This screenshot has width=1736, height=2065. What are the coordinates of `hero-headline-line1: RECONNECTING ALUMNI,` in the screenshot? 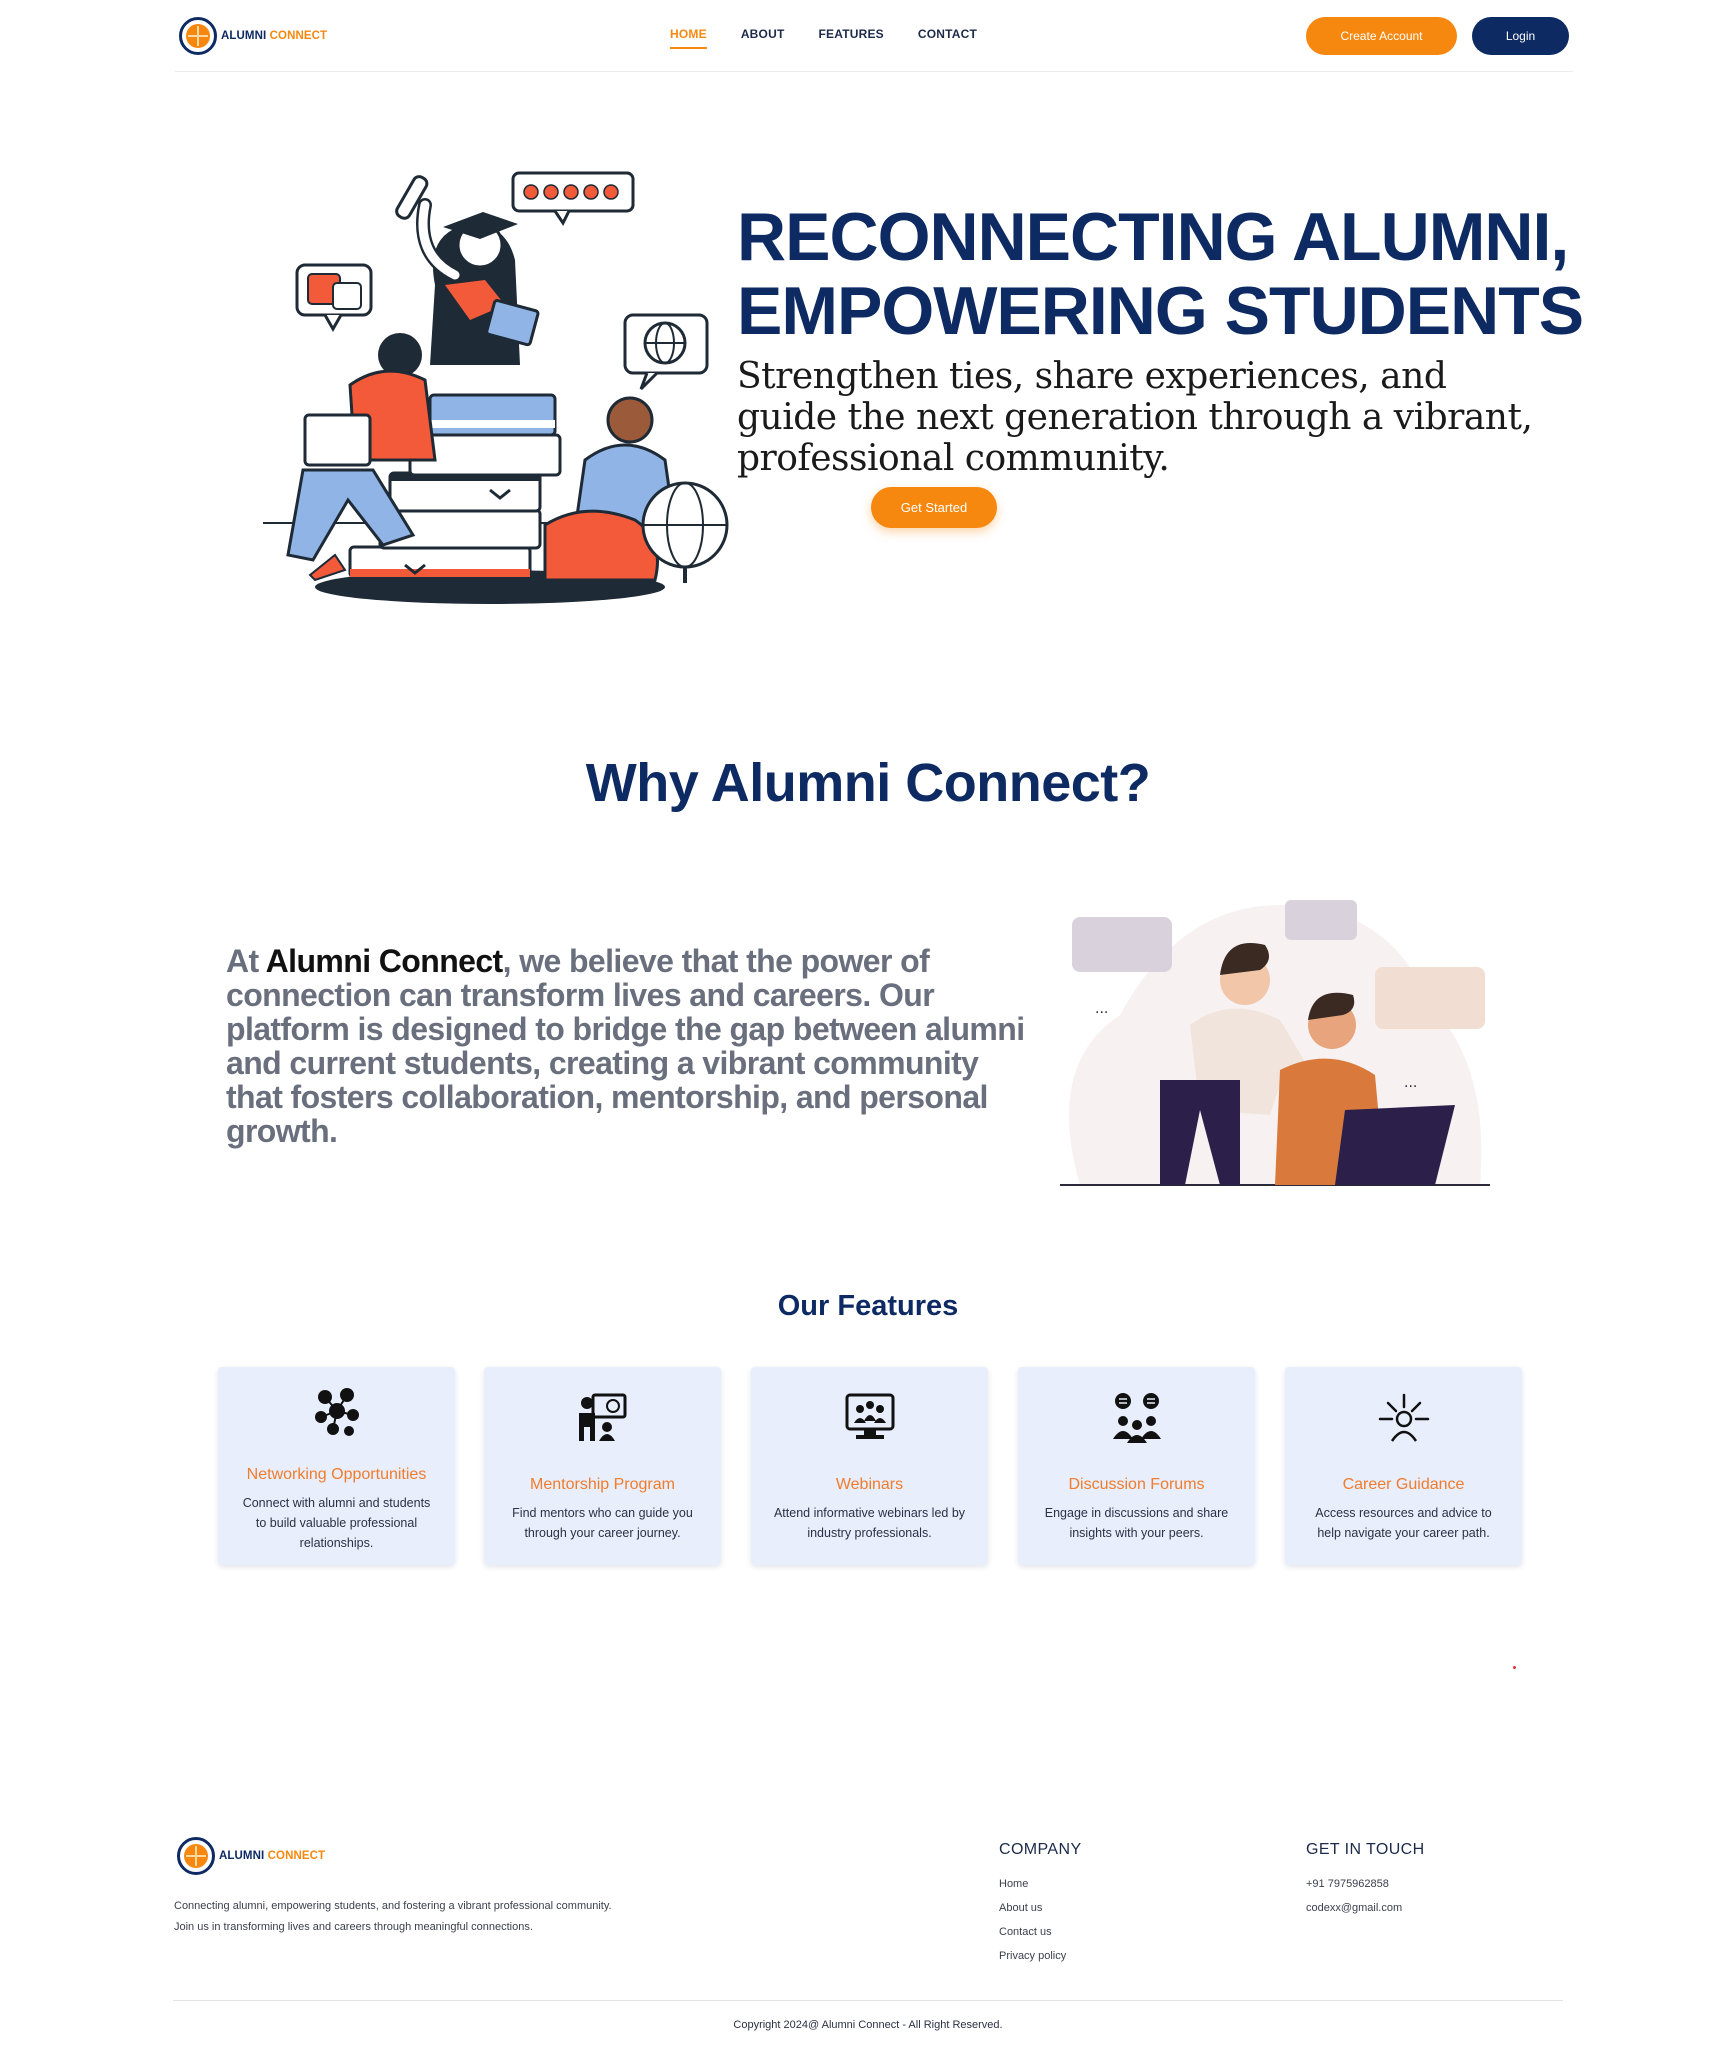 It's located at (1153, 237).